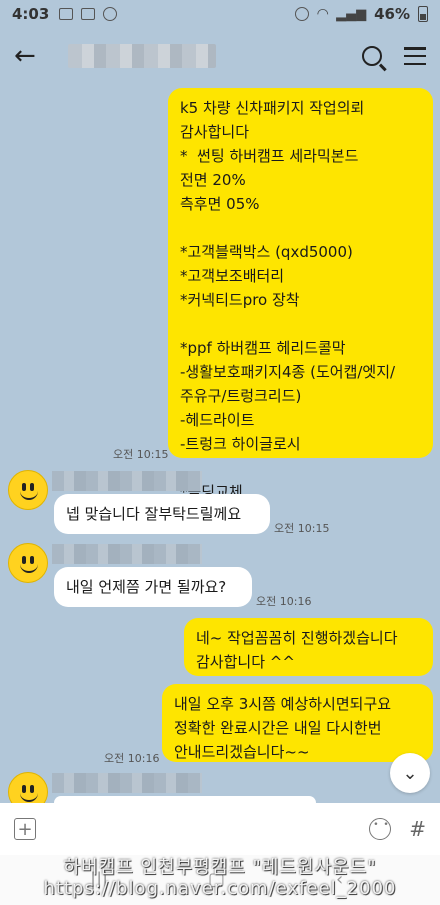 This screenshot has height=905, width=440. Describe the element at coordinates (203, 829) in the screenshot. I see `message-input` at that location.